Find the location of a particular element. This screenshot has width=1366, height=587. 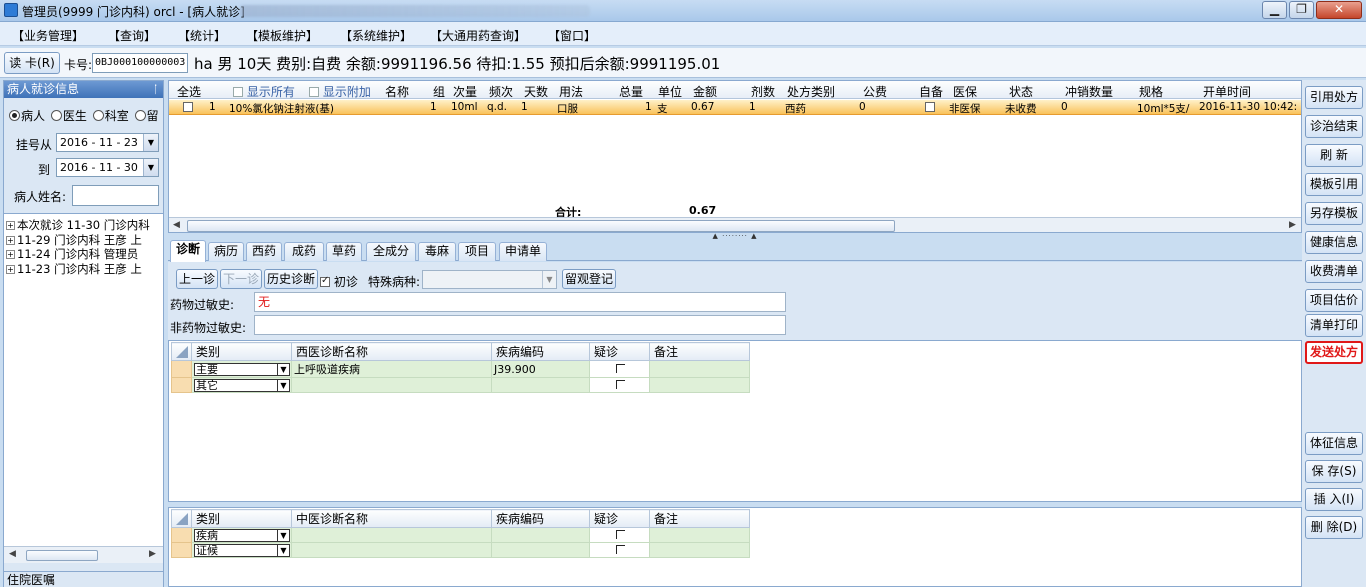

table-row: 证候 ▼ is located at coordinates (460, 550).